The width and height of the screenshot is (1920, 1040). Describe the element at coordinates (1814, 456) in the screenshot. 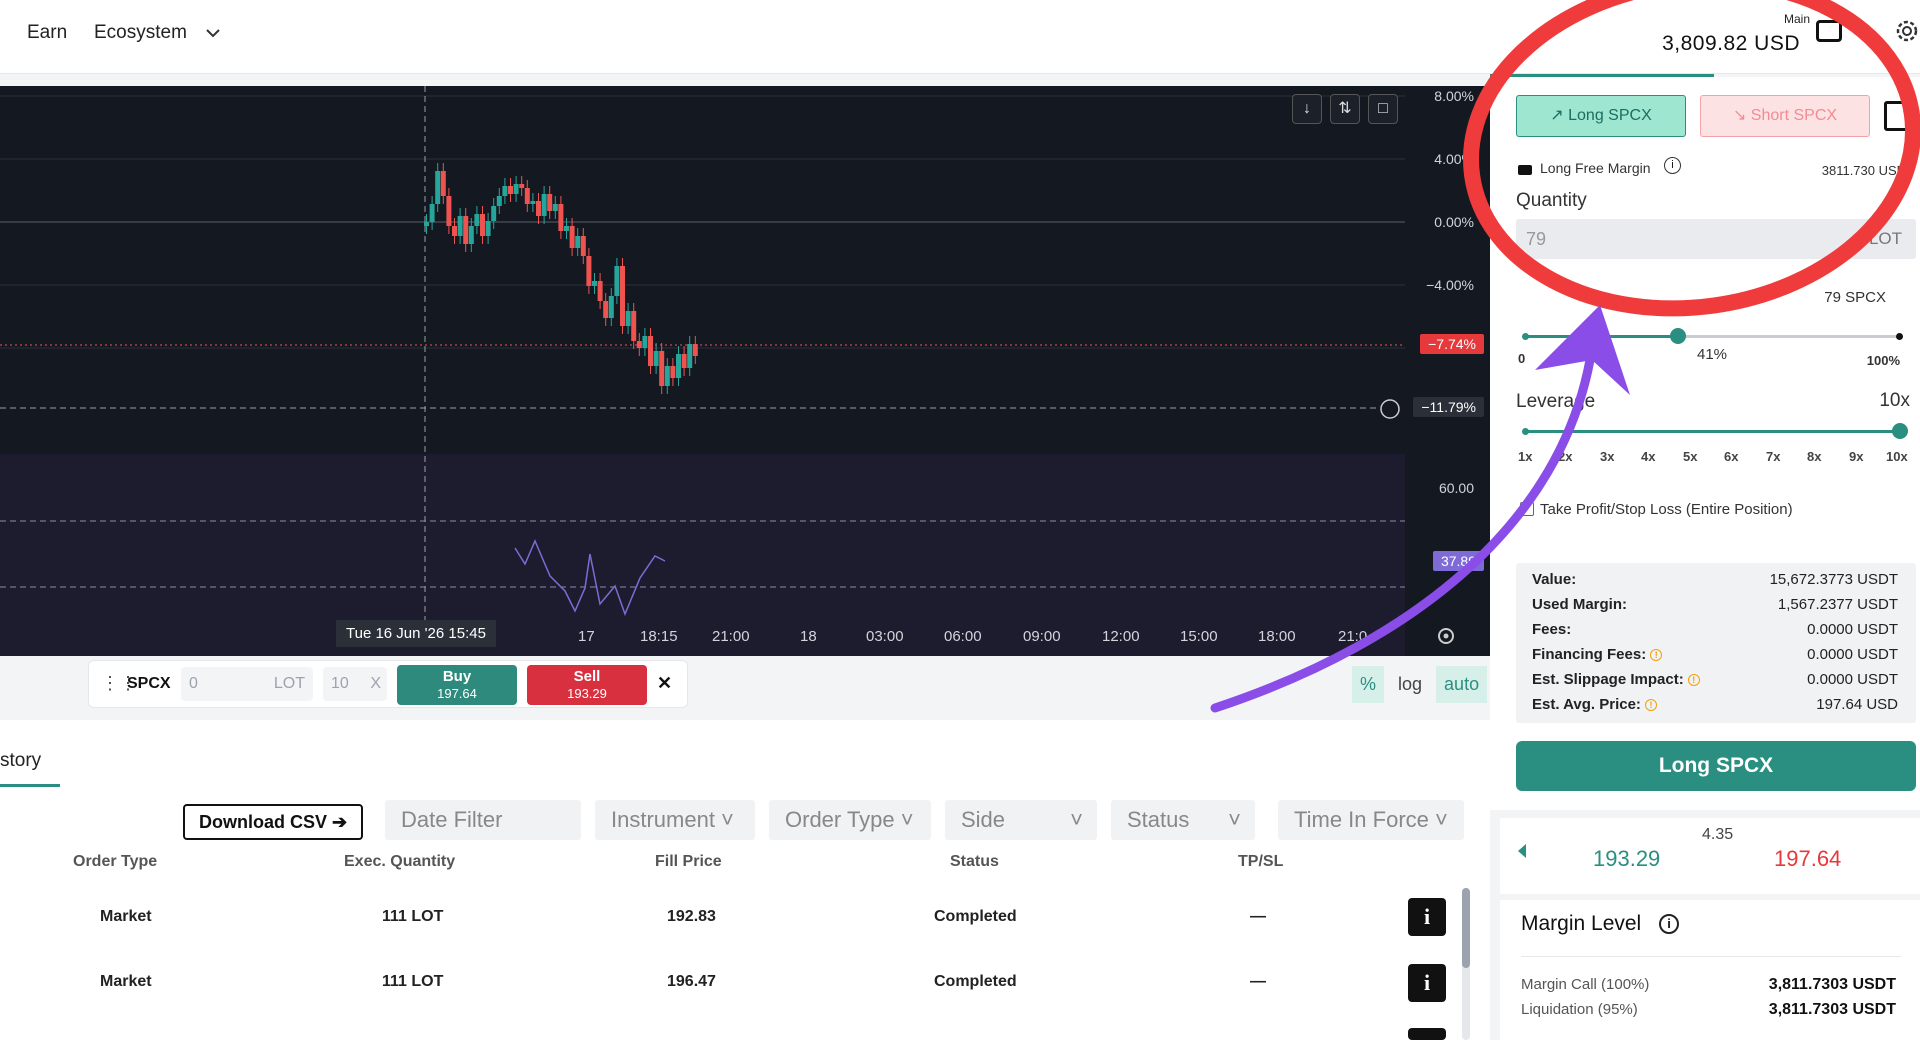

I see `leverage-tick: 8x` at that location.